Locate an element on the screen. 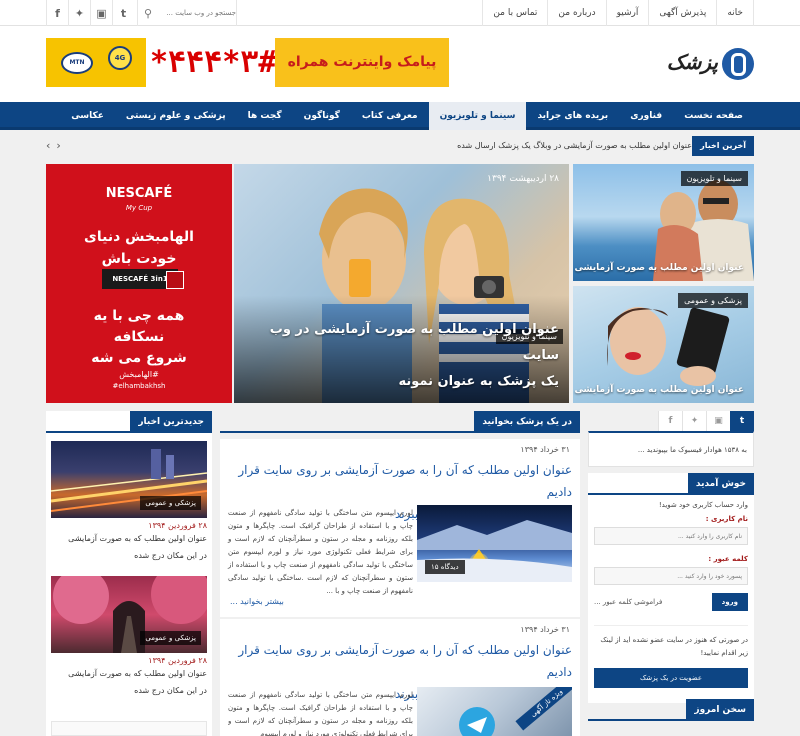 The height and width of the screenshot is (736, 800). sidebar-social: t ▣ ✦ f is located at coordinates (671, 421).